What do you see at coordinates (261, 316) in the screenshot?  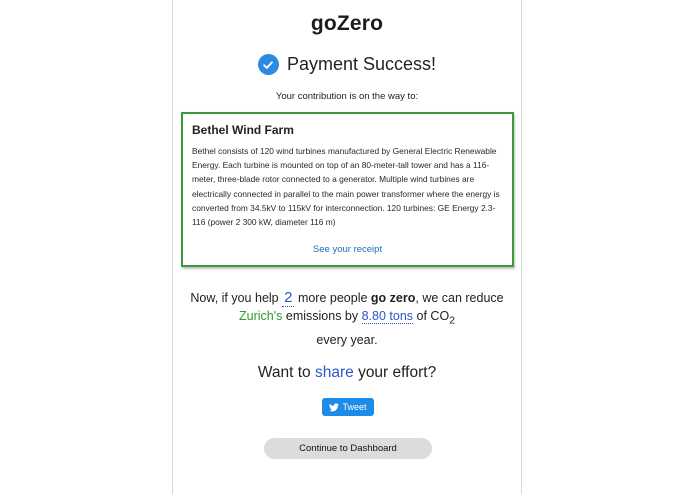 I see `city-name: Zurich's` at bounding box center [261, 316].